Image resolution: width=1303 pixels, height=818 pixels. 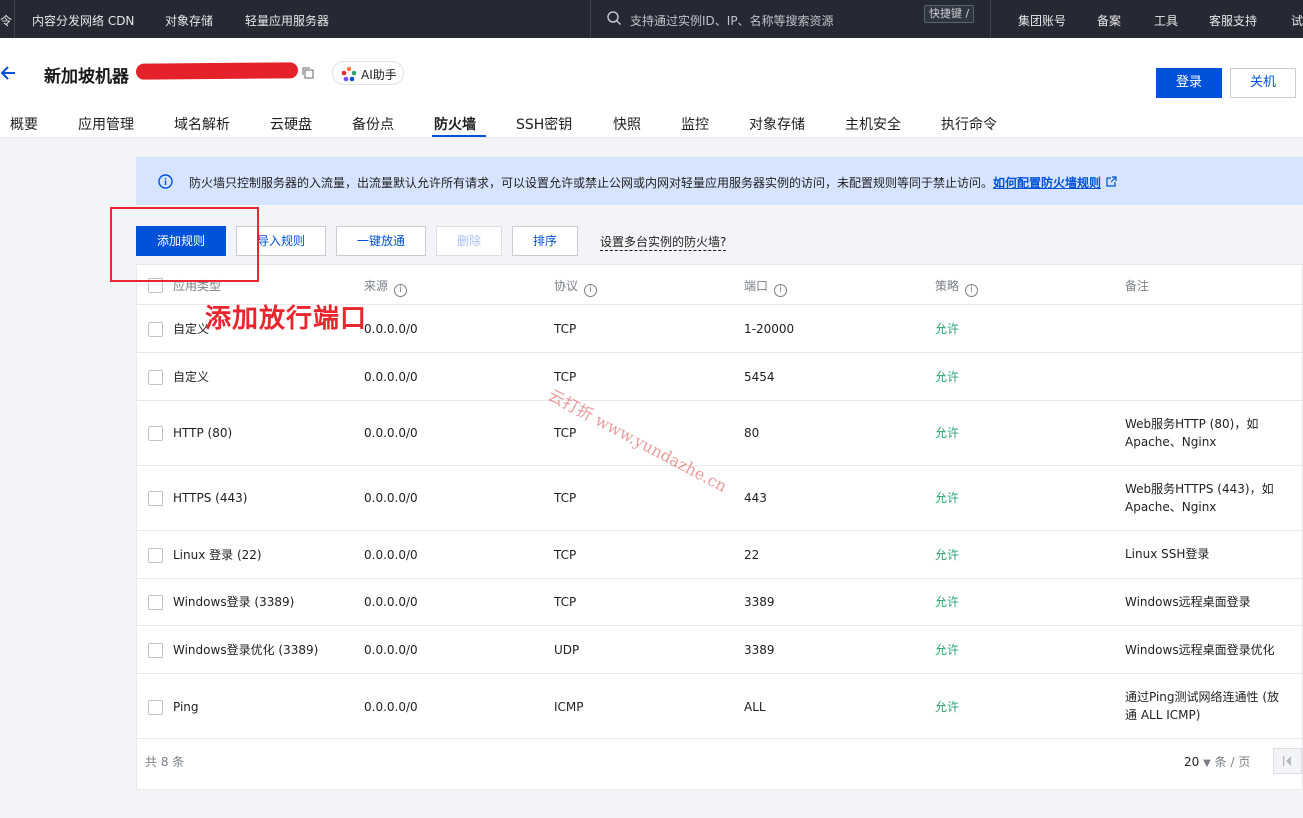 I want to click on tab-backup: 备份点, so click(x=373, y=124).